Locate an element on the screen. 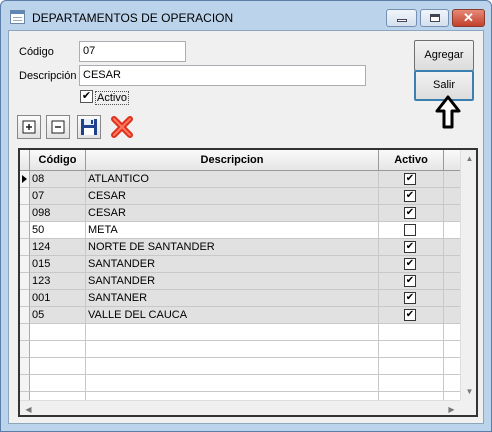 This screenshot has width=492, height=432. red-x-icon is located at coordinates (122, 127).